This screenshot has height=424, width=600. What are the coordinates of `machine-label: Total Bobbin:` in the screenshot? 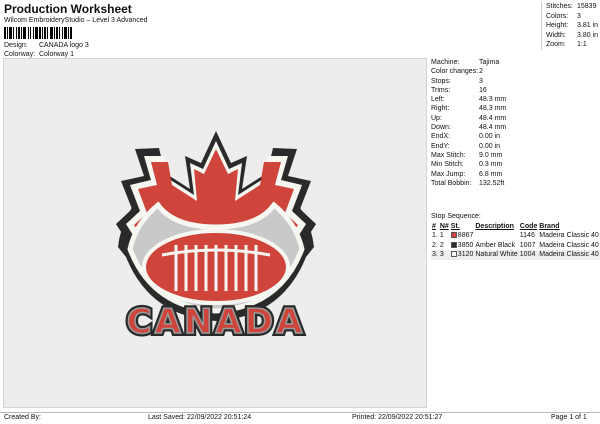 It's located at (451, 183).